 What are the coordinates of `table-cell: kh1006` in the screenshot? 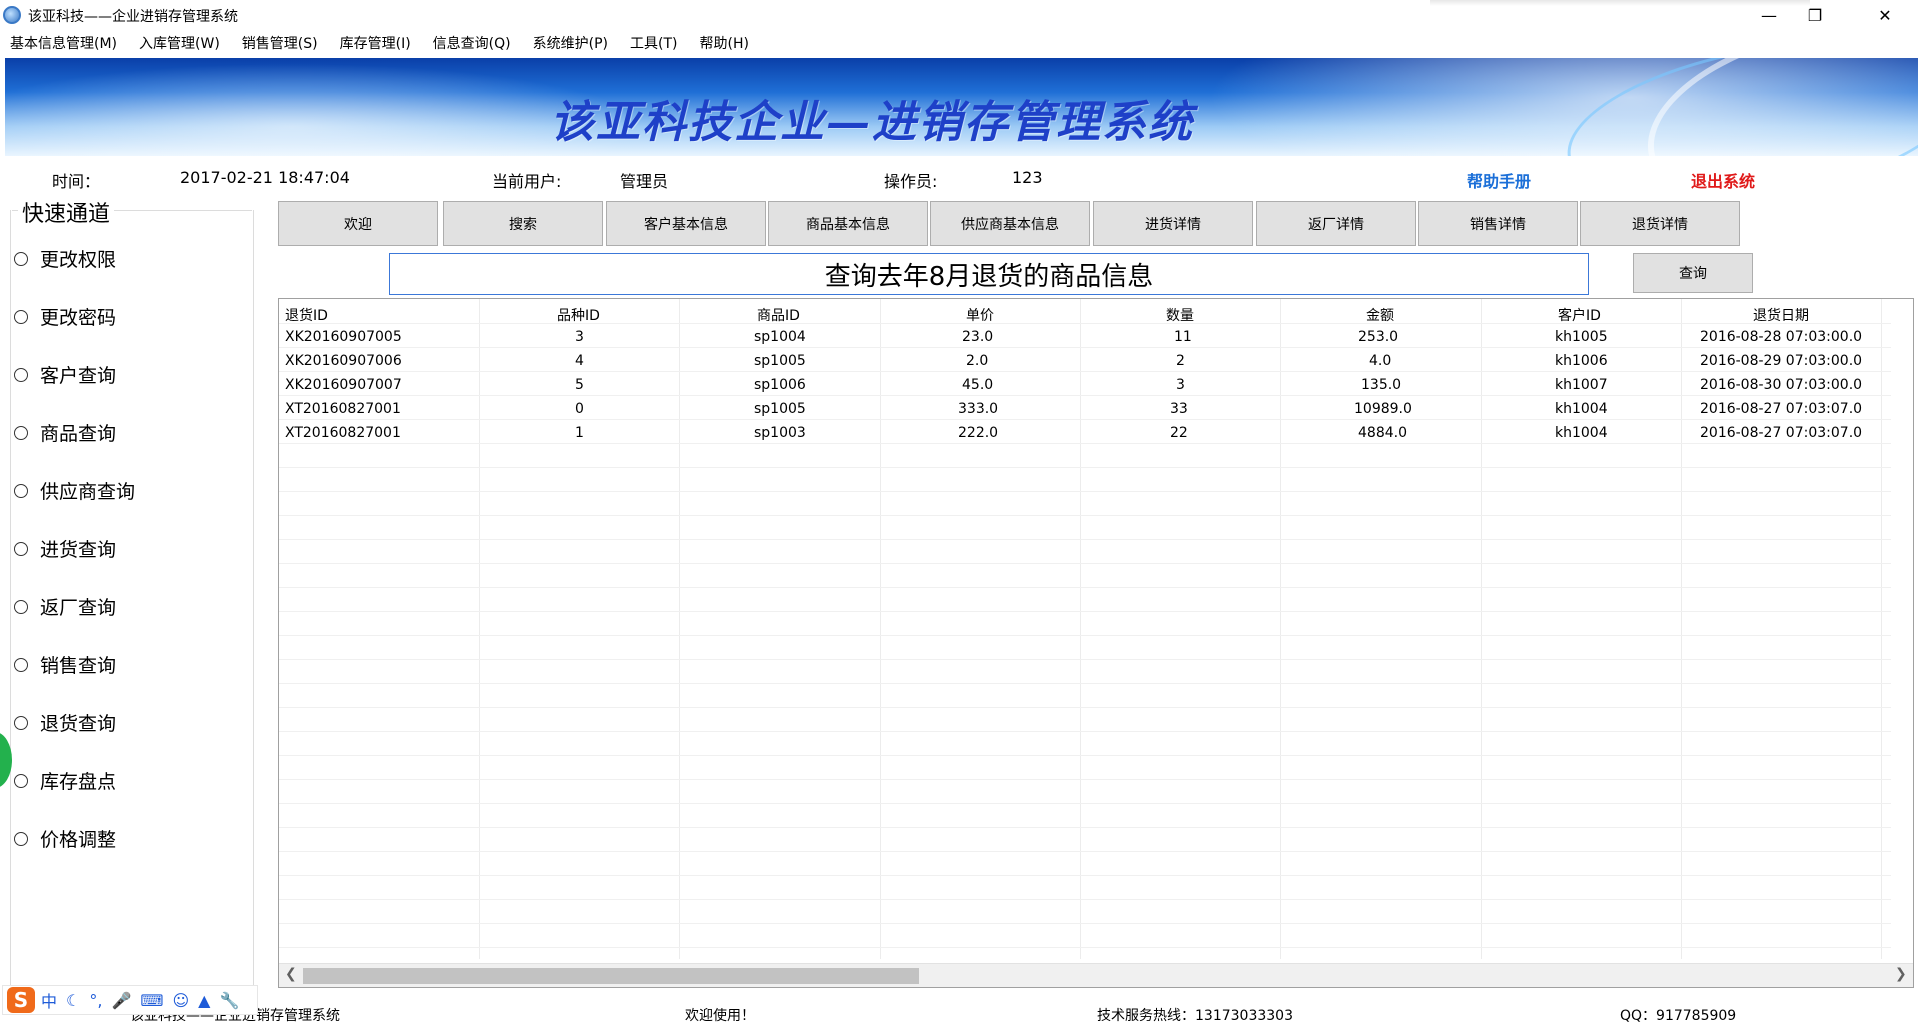 It's located at (1581, 361).